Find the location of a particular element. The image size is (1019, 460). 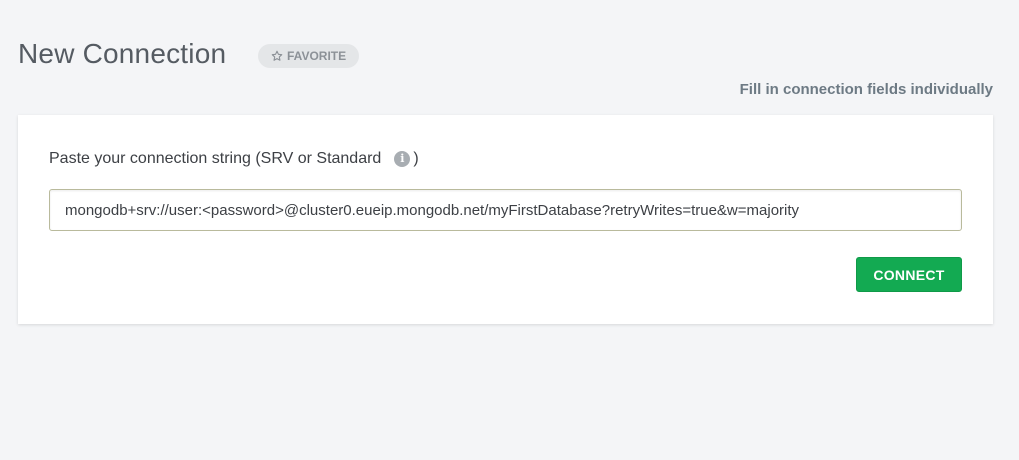

connect-button: CONNECT is located at coordinates (909, 274).